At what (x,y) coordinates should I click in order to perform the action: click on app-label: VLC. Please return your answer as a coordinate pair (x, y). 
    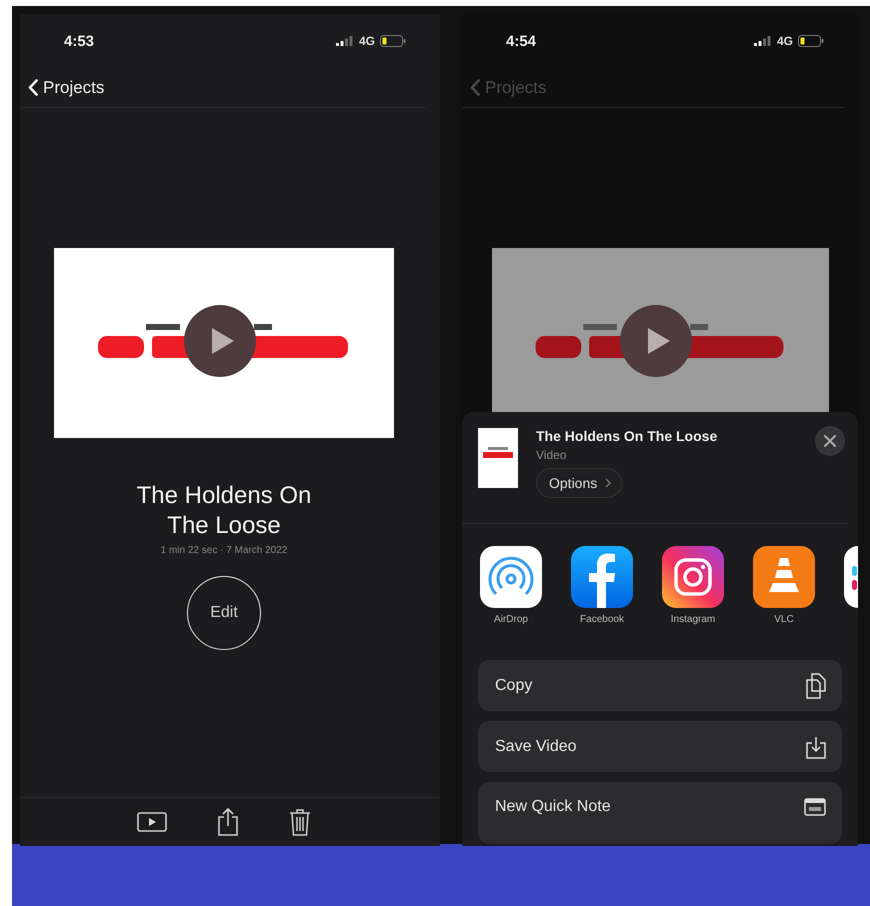
    Looking at the image, I should click on (784, 619).